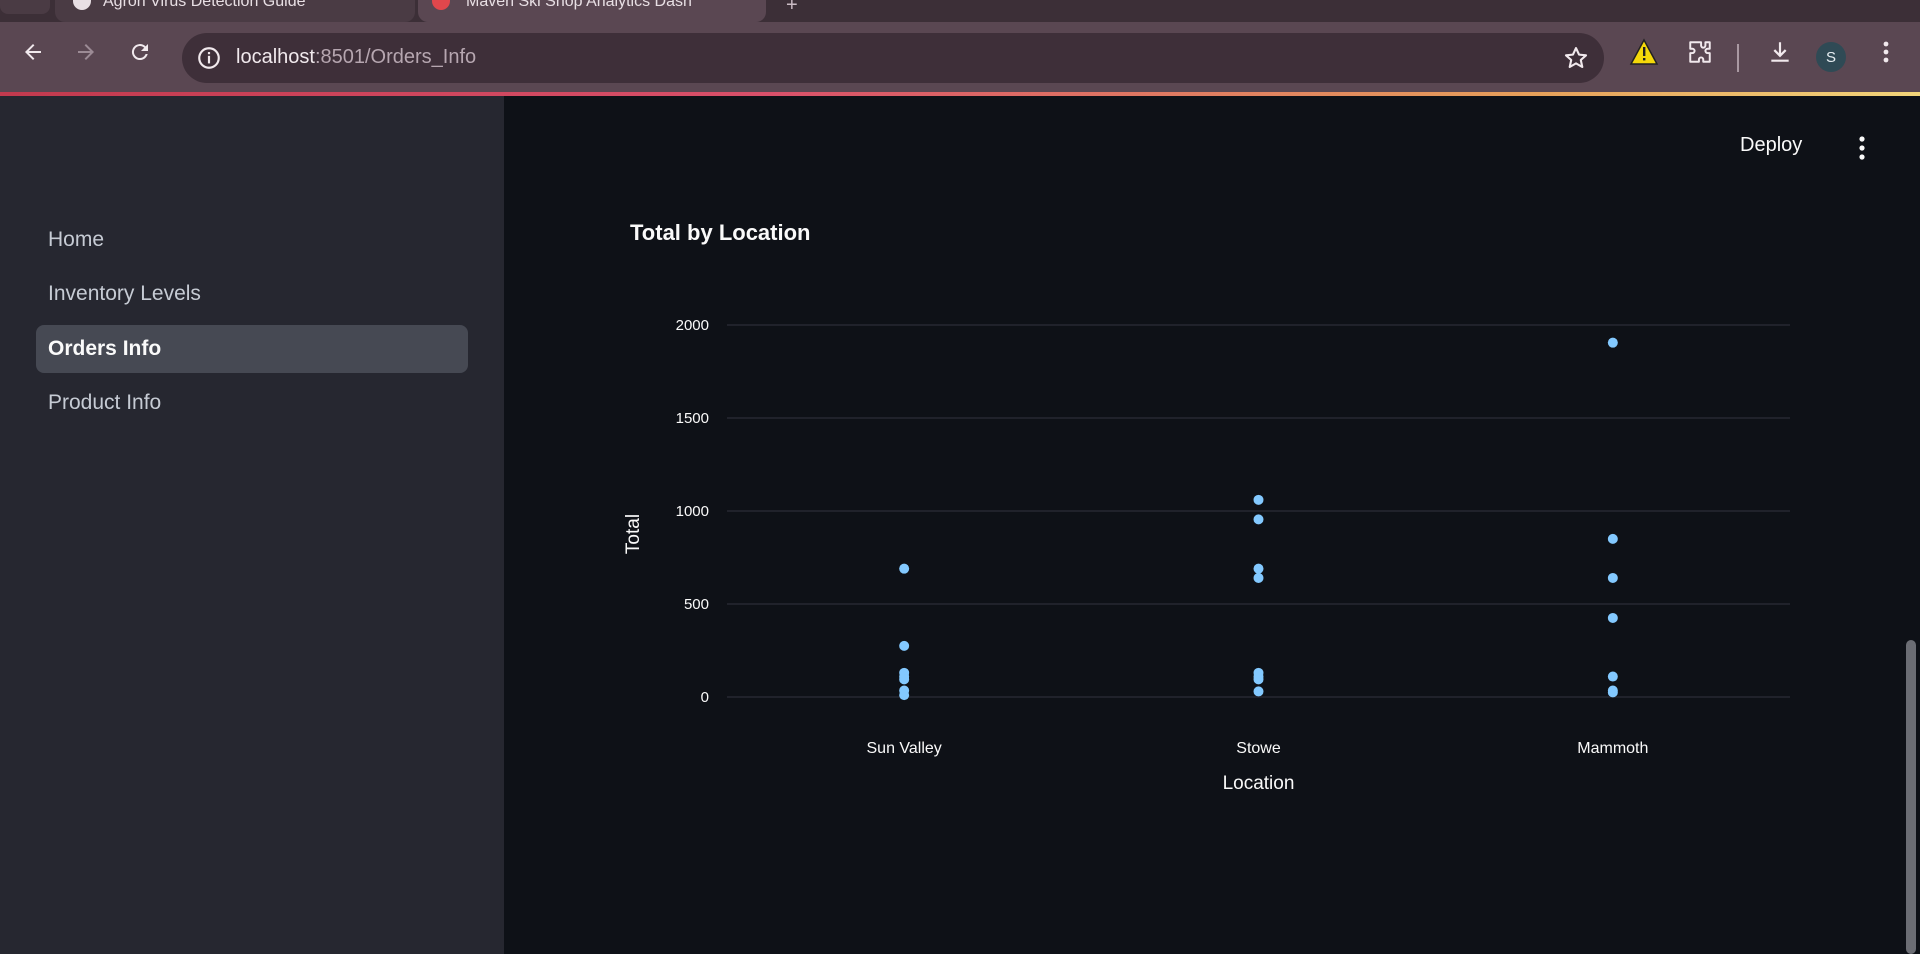  Describe the element at coordinates (579, 5) in the screenshot. I see `tab-title: Maven Ski Shop Analytics Dash` at that location.